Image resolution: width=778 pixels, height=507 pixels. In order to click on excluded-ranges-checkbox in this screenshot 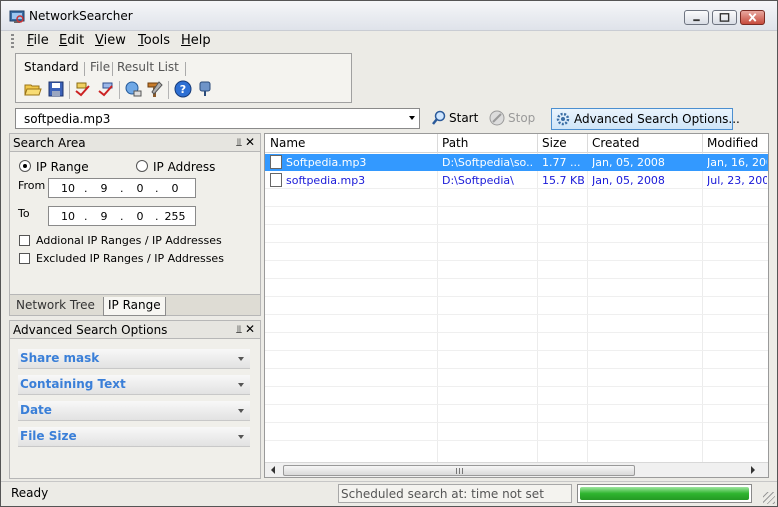, I will do `click(24, 258)`.